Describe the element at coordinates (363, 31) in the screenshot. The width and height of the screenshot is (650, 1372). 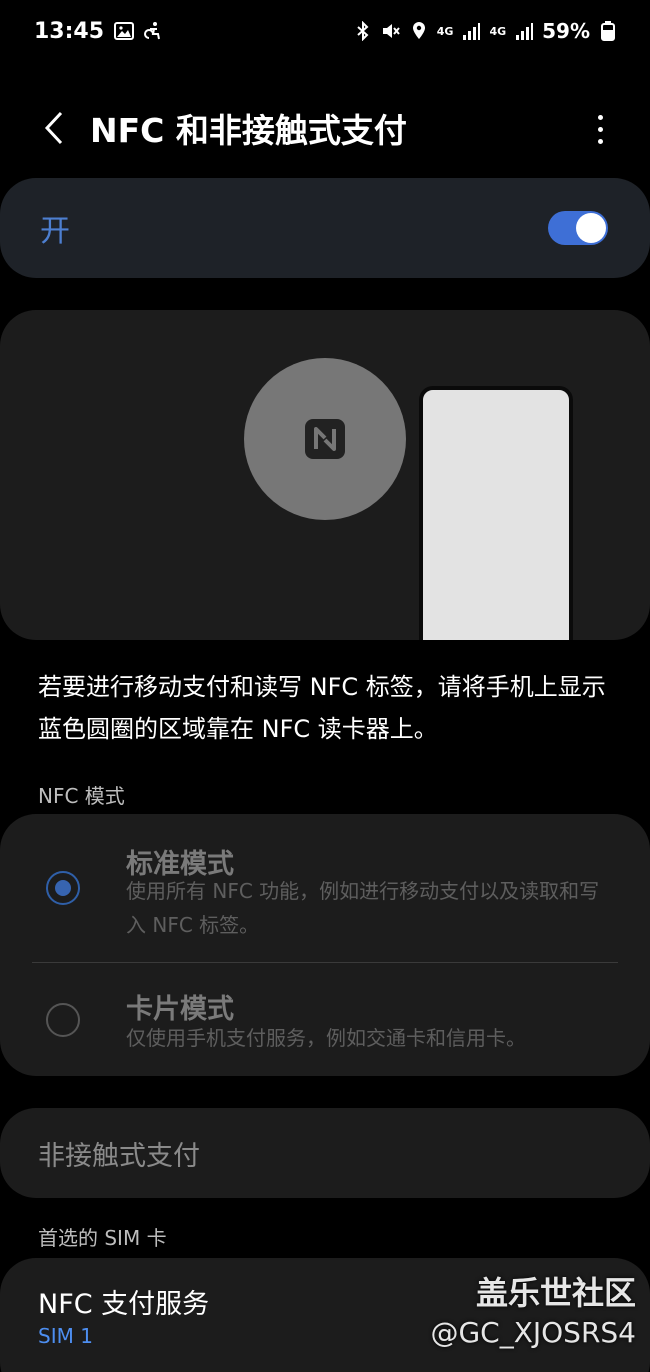
I see `bluetooth-icon` at that location.